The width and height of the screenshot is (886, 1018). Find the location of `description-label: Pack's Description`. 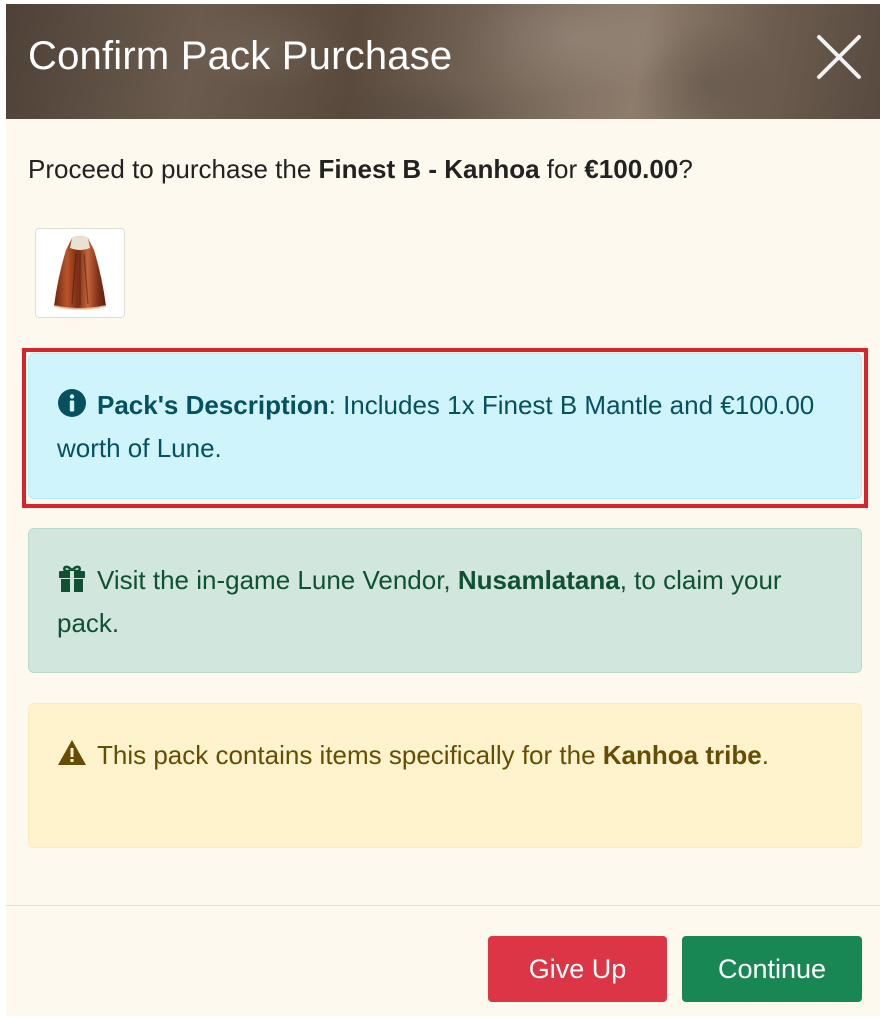

description-label: Pack's Description is located at coordinates (213, 405).